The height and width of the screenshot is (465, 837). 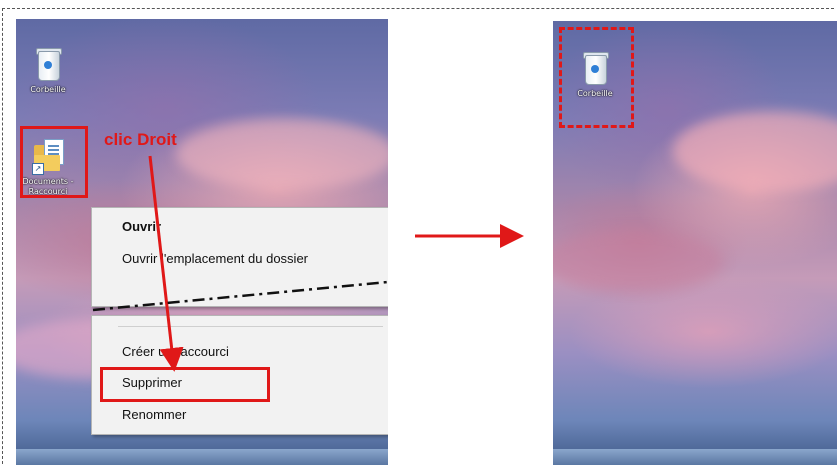 I want to click on context-menu: Ouvrir Ouvrir l'emplacement du dossier, so click(x=239, y=257).